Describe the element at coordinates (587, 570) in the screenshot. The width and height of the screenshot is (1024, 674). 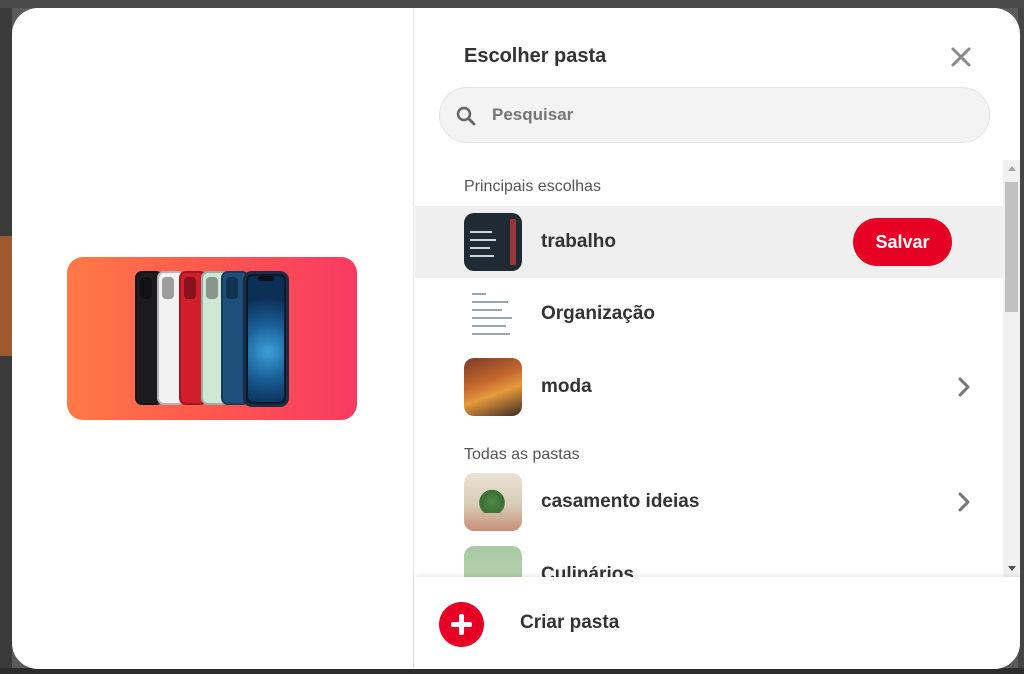
I see `board-name: Culinários` at that location.